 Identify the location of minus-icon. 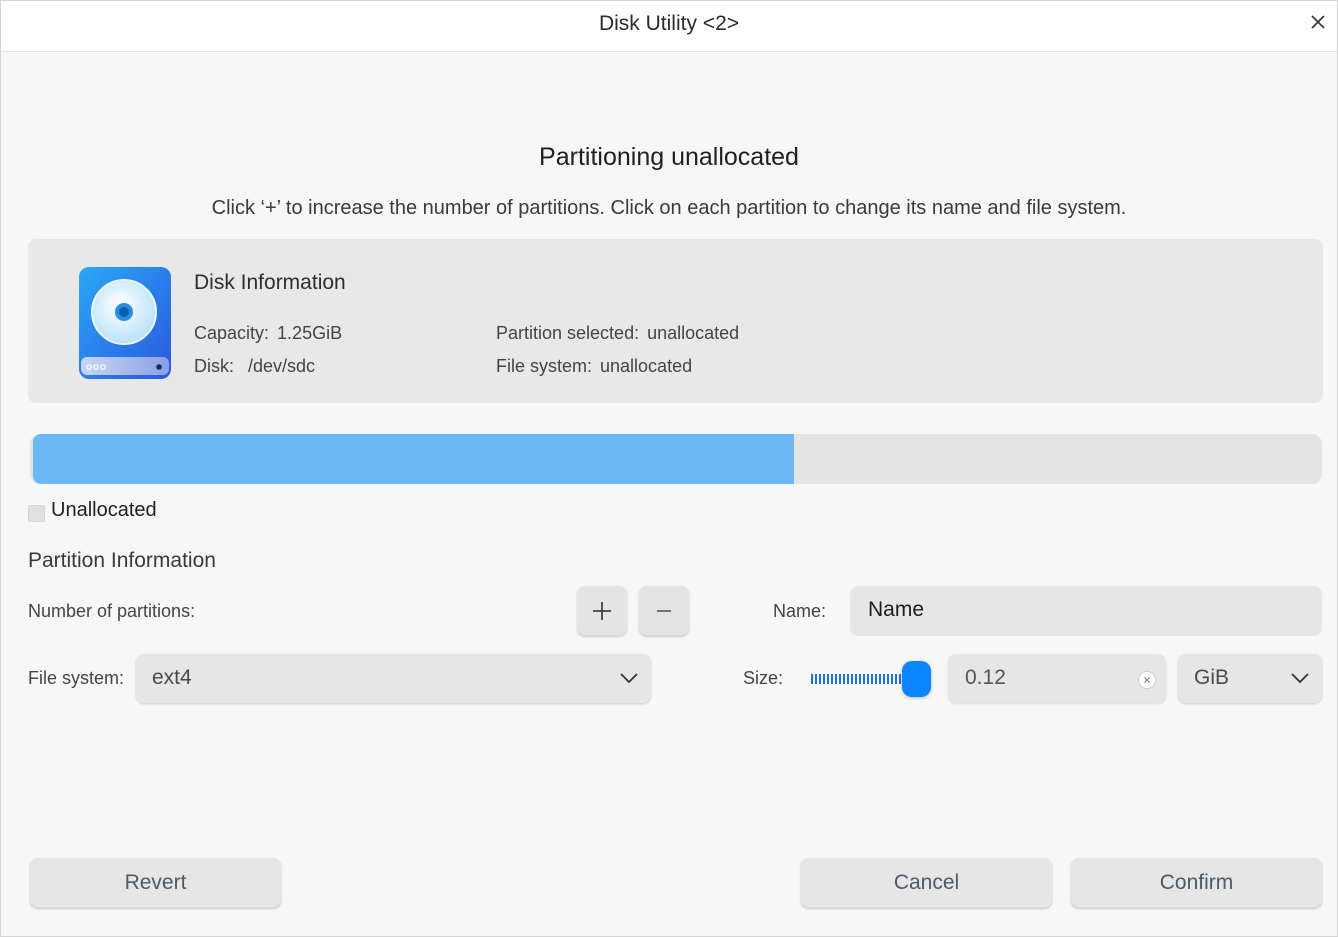
(664, 611).